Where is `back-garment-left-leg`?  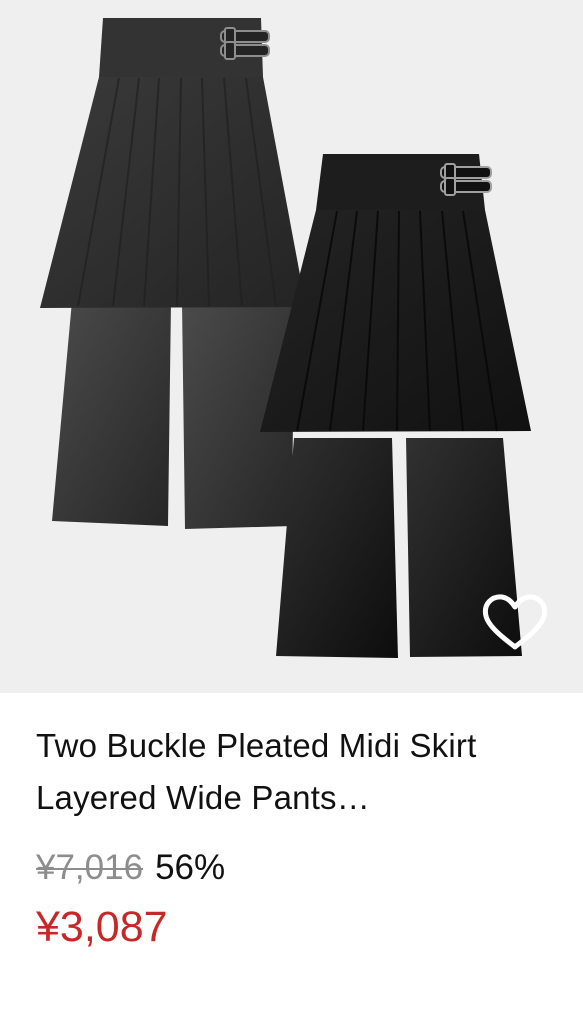 back-garment-left-leg is located at coordinates (111, 413).